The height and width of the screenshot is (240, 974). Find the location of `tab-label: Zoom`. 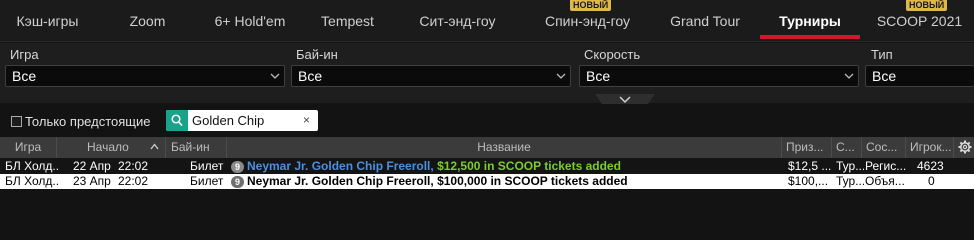

tab-label: Zoom is located at coordinates (147, 21).